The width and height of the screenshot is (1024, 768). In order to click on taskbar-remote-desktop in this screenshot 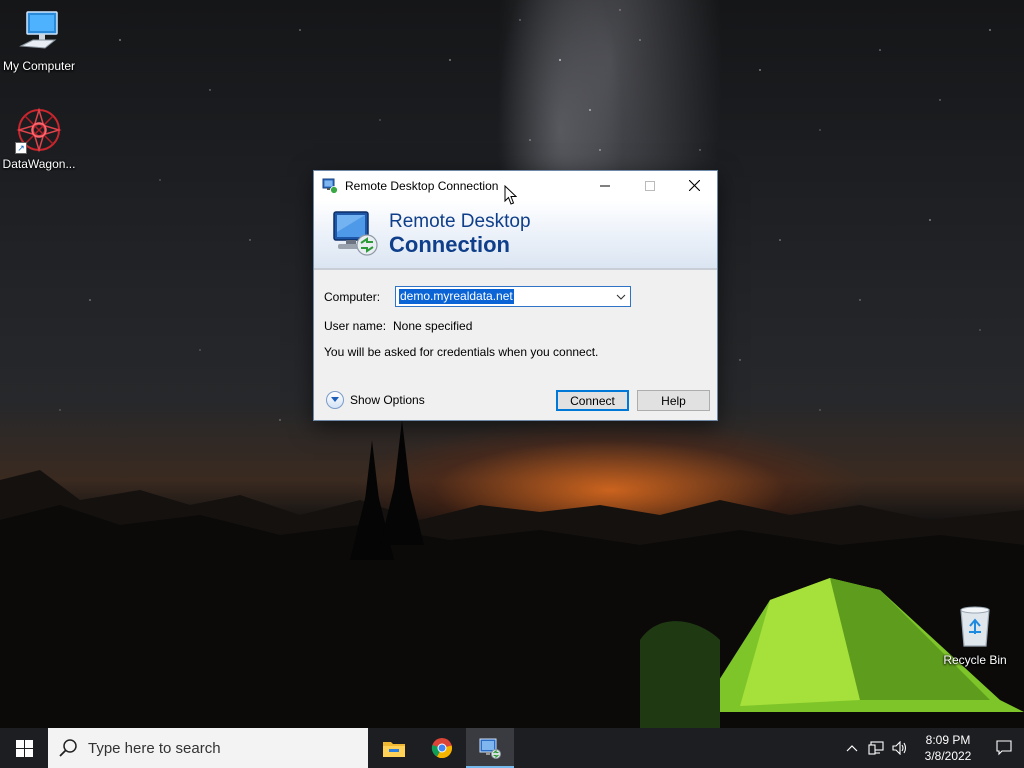, I will do `click(490, 748)`.